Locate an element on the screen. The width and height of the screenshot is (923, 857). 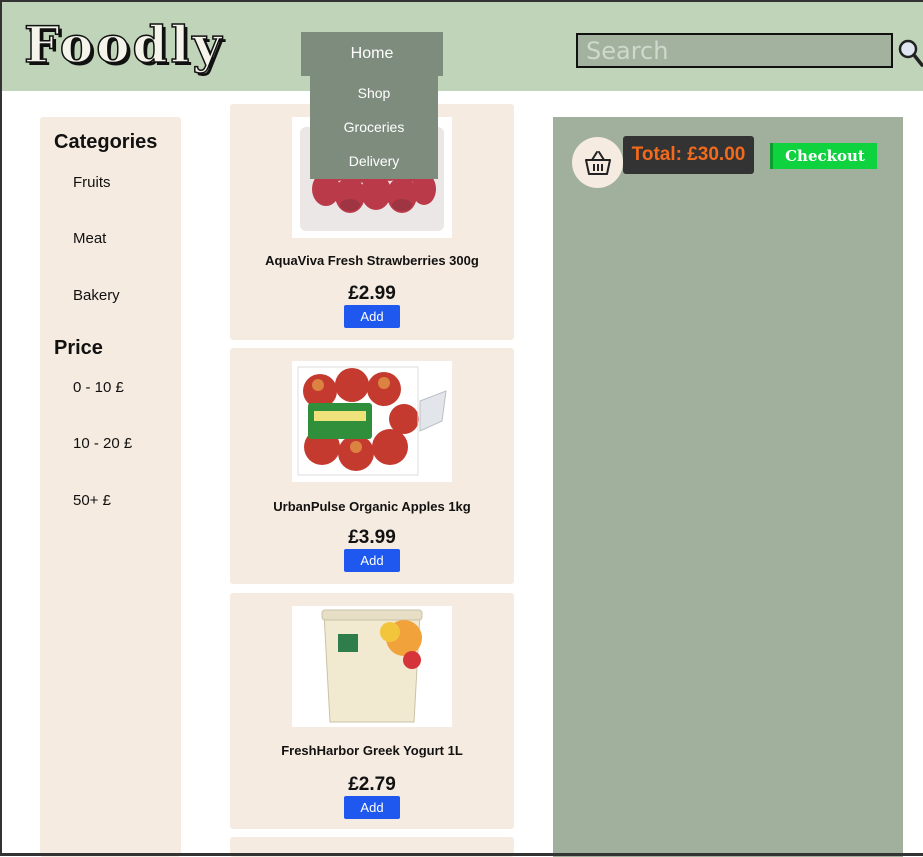
resize-handle-icon is located at coordinates (912, 843).